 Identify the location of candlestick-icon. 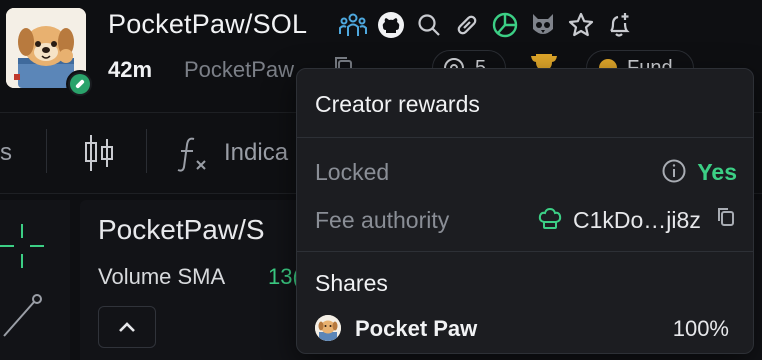
(99, 155).